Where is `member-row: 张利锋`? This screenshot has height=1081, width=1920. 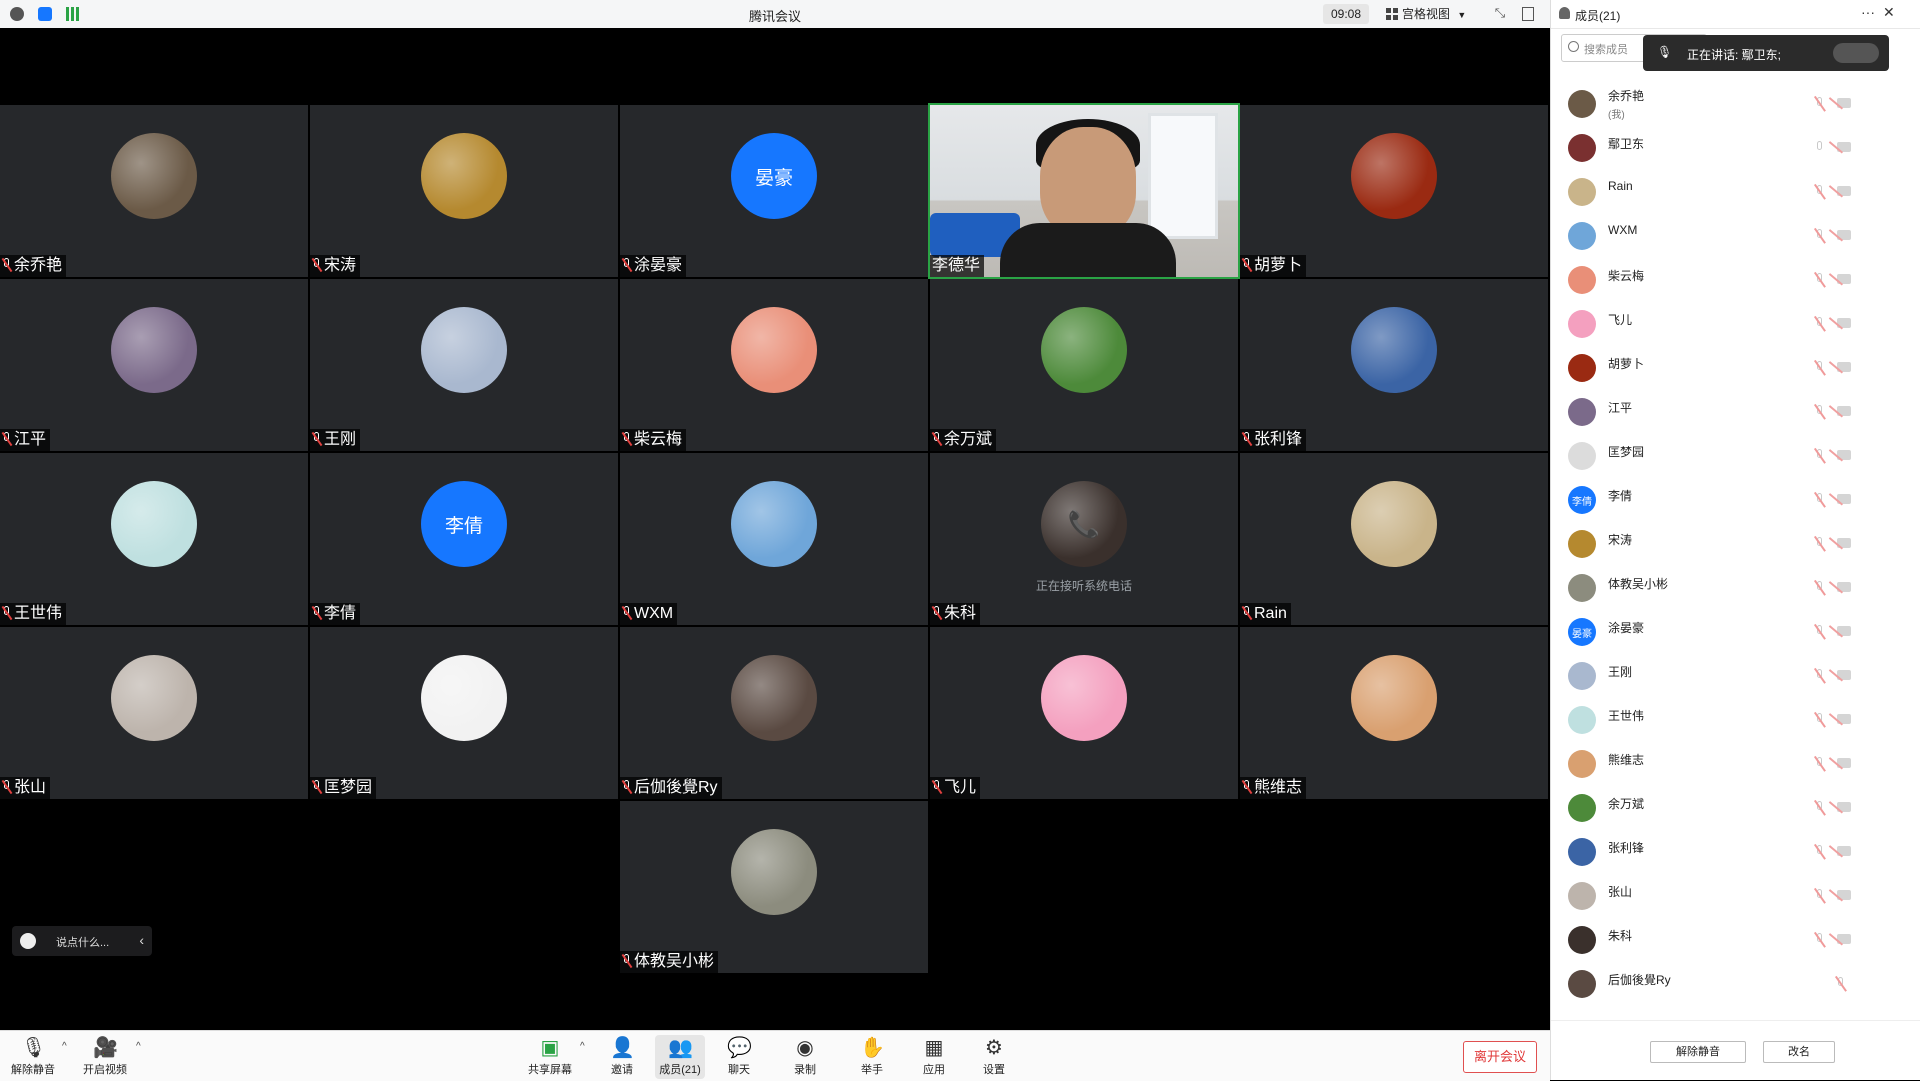 member-row: 张利锋 is located at coordinates (1735, 852).